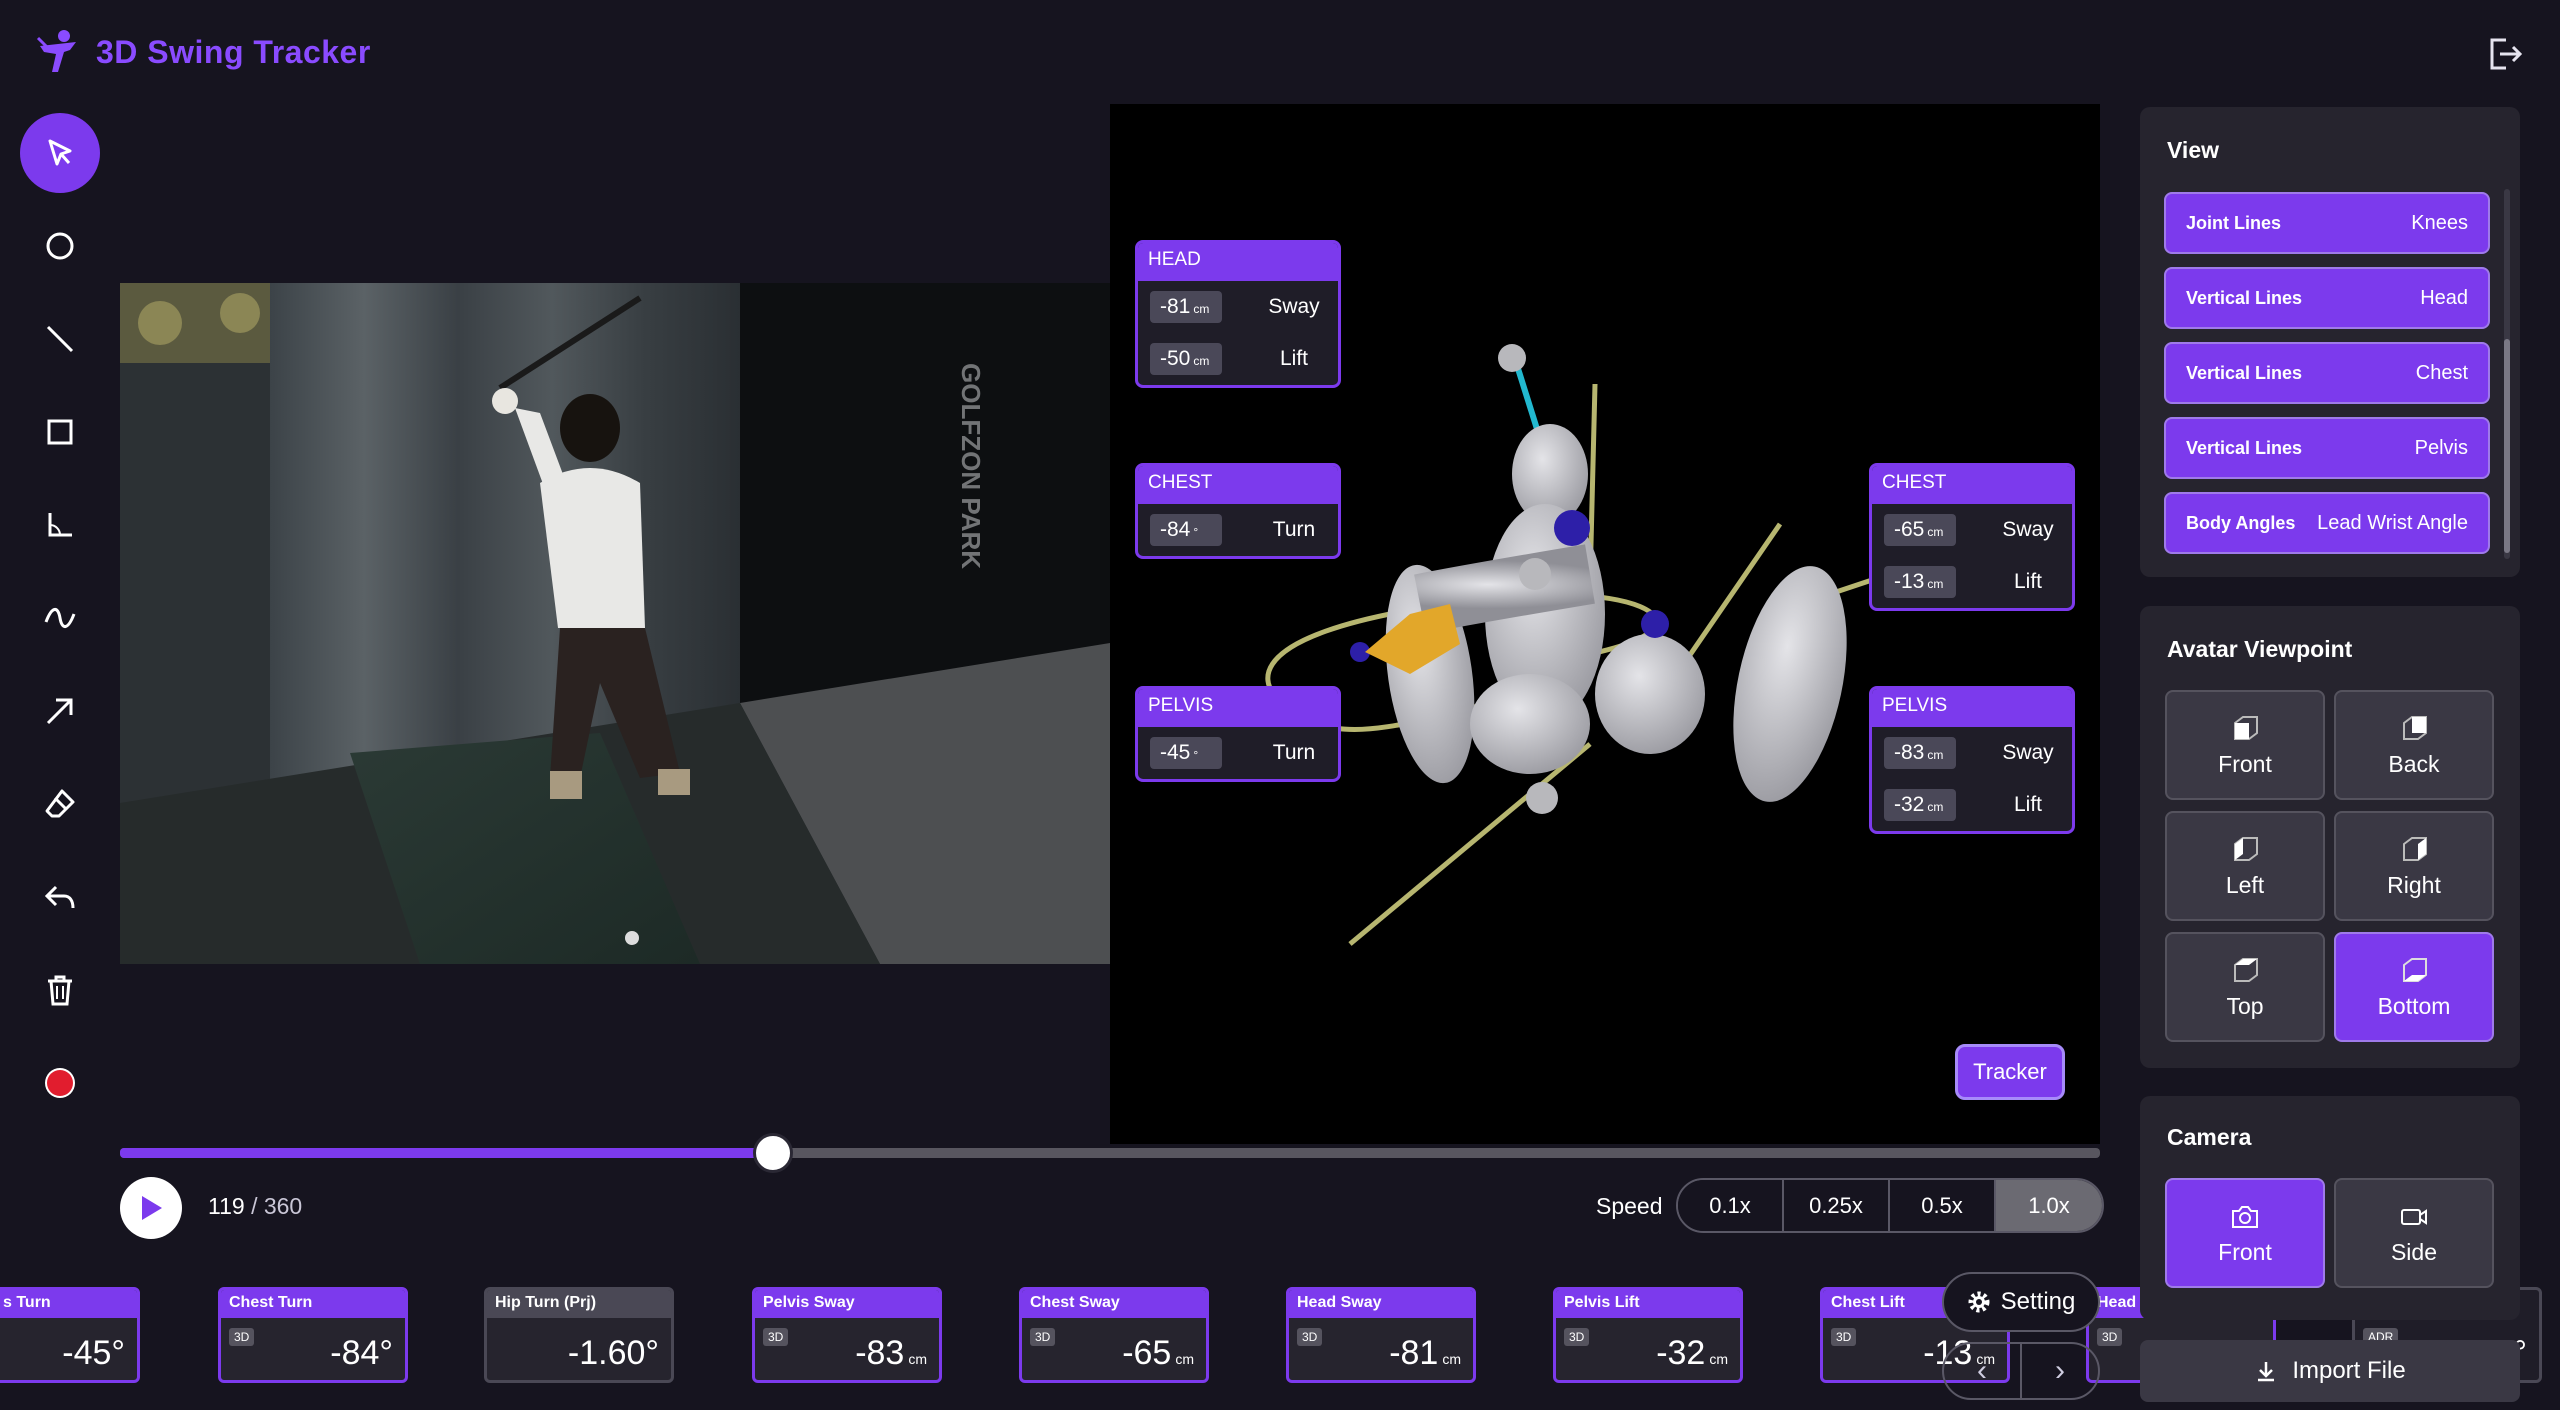 The height and width of the screenshot is (1410, 2560). I want to click on viewpoint-bottom-button: Bottom, so click(2414, 987).